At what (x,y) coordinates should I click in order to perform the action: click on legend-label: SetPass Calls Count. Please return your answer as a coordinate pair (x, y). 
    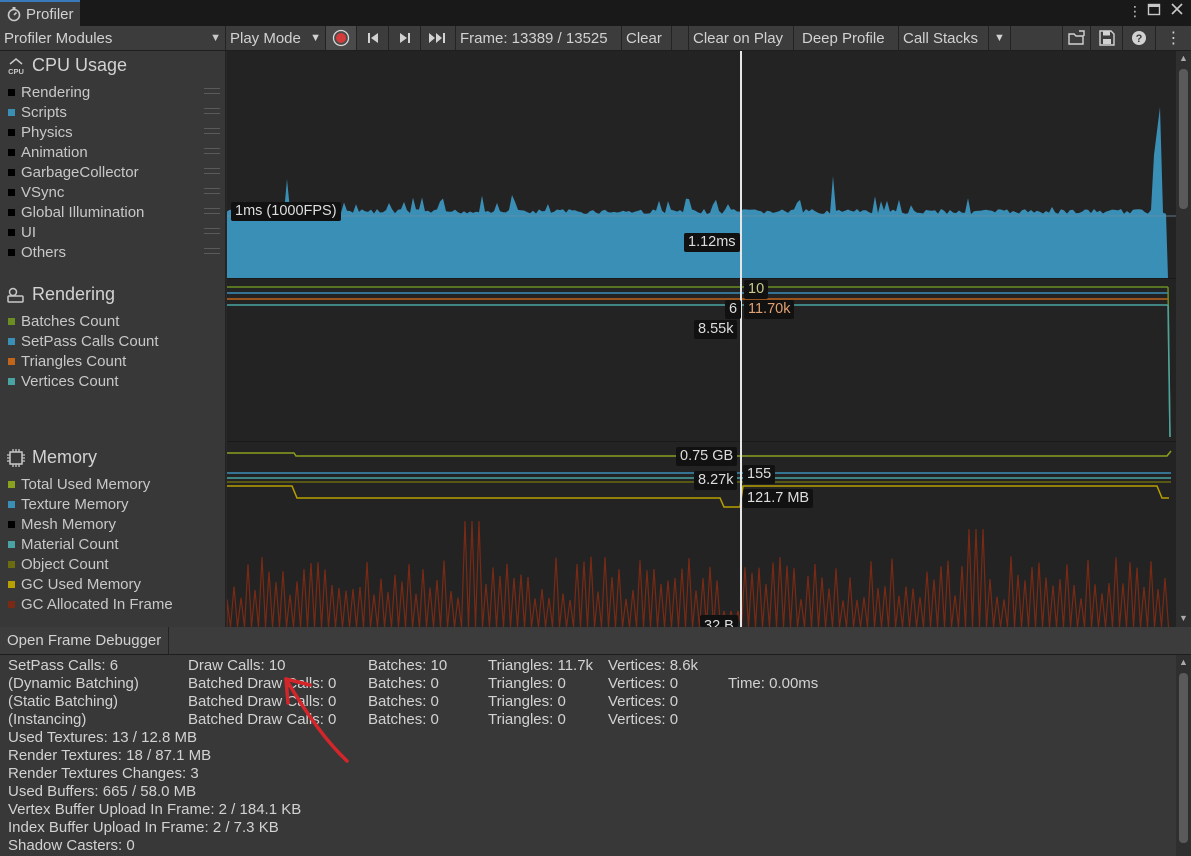
    Looking at the image, I should click on (90, 341).